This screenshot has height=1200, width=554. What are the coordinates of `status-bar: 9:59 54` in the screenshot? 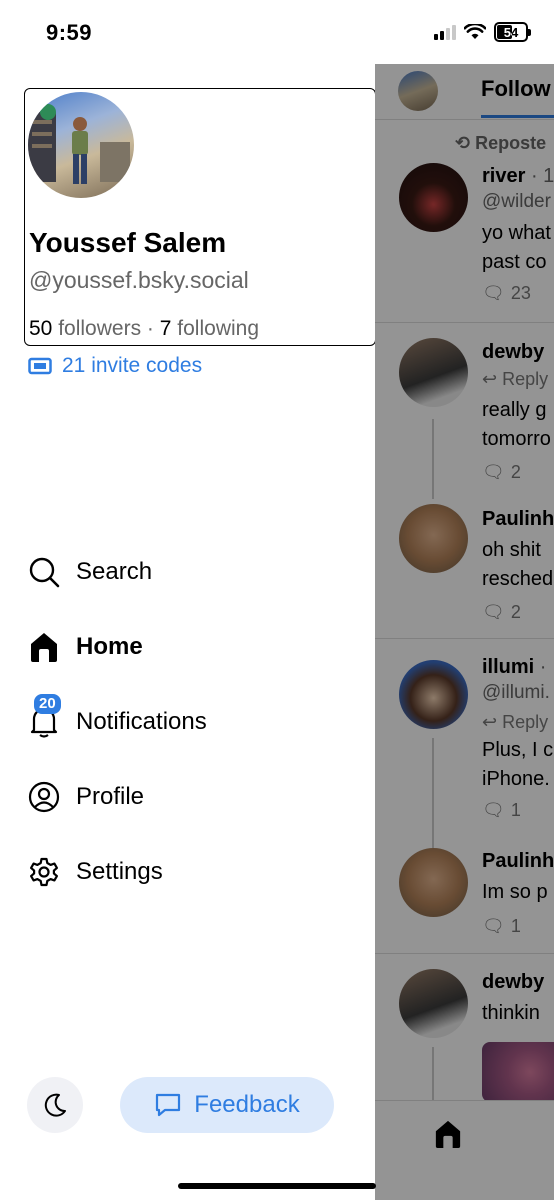 It's located at (277, 32).